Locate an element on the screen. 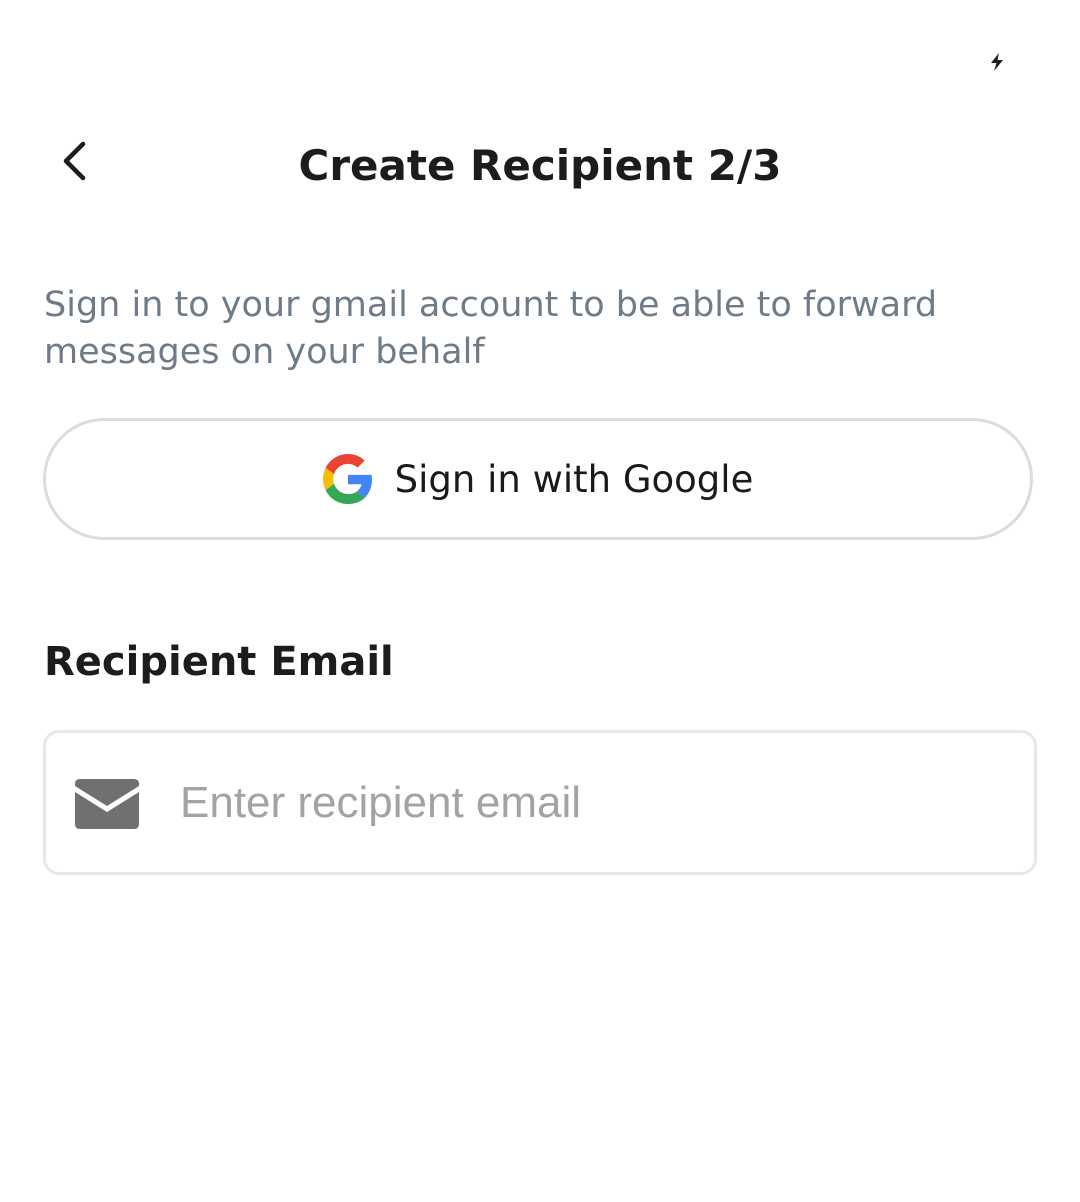 This screenshot has height=1202, width=1080. recipient-email-label: Recipient Email is located at coordinates (219, 662).